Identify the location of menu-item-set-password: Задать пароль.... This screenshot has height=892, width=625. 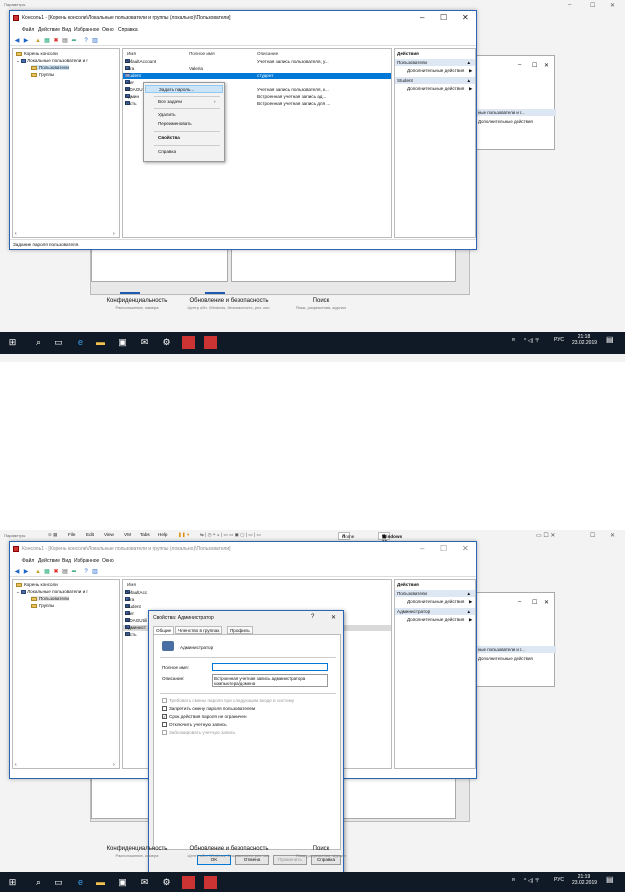
(184, 89).